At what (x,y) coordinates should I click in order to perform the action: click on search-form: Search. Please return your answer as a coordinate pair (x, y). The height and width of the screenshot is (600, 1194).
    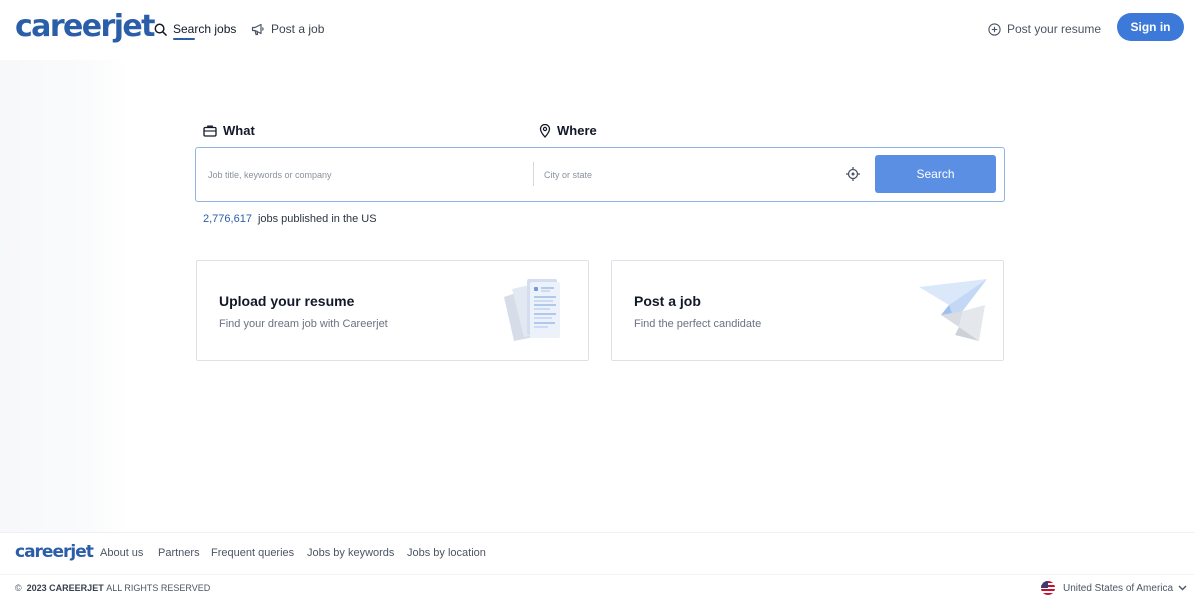
    Looking at the image, I should click on (600, 174).